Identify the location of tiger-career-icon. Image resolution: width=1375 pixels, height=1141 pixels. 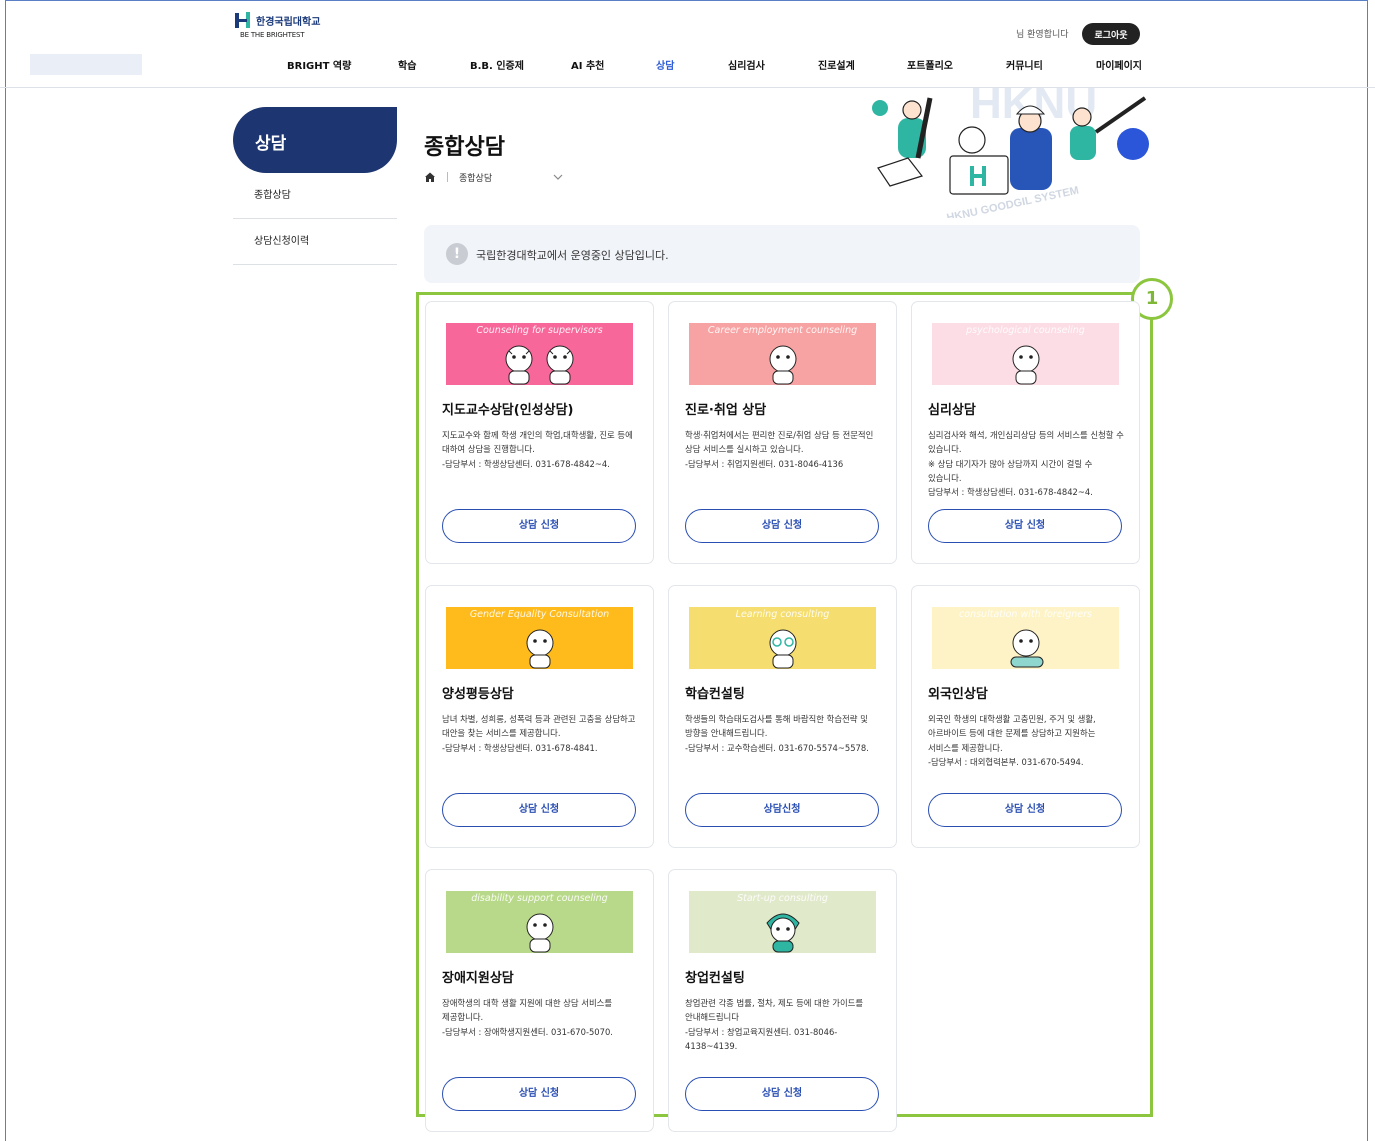
(783, 365).